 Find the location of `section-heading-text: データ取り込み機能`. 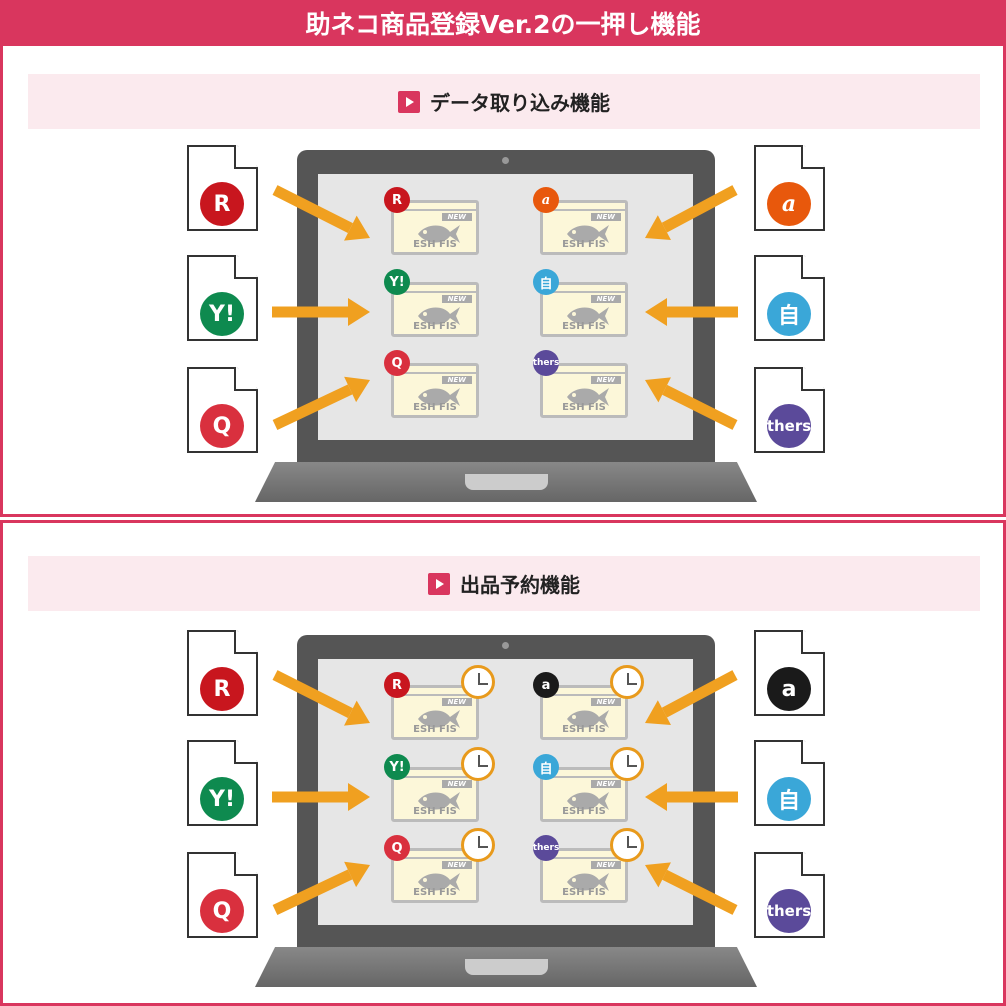

section-heading-text: データ取り込み機能 is located at coordinates (520, 103).